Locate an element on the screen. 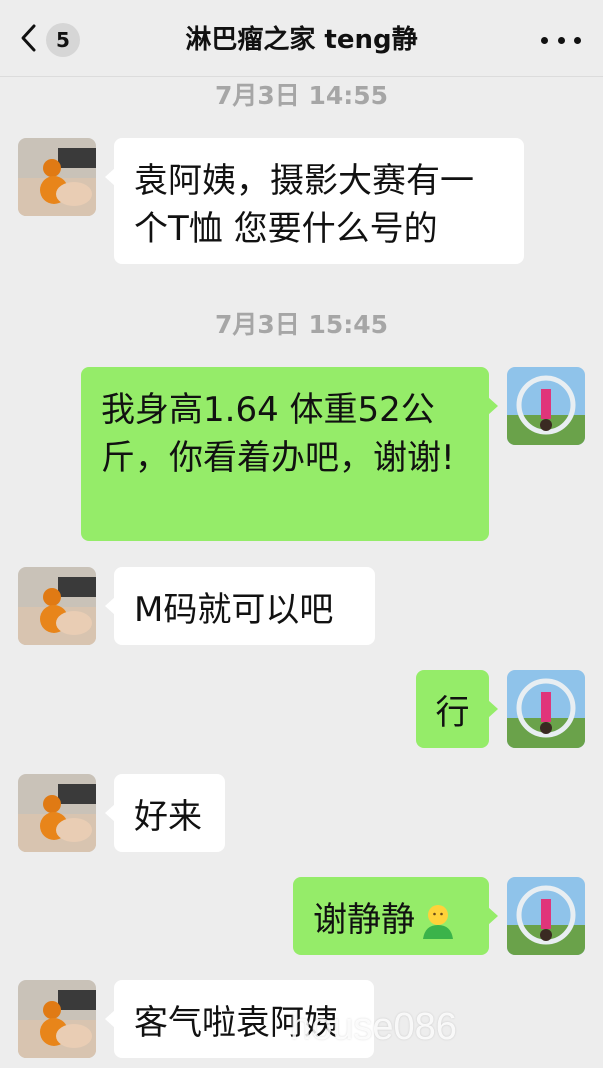 The image size is (603, 1068). ellipsis-icon is located at coordinates (544, 40).